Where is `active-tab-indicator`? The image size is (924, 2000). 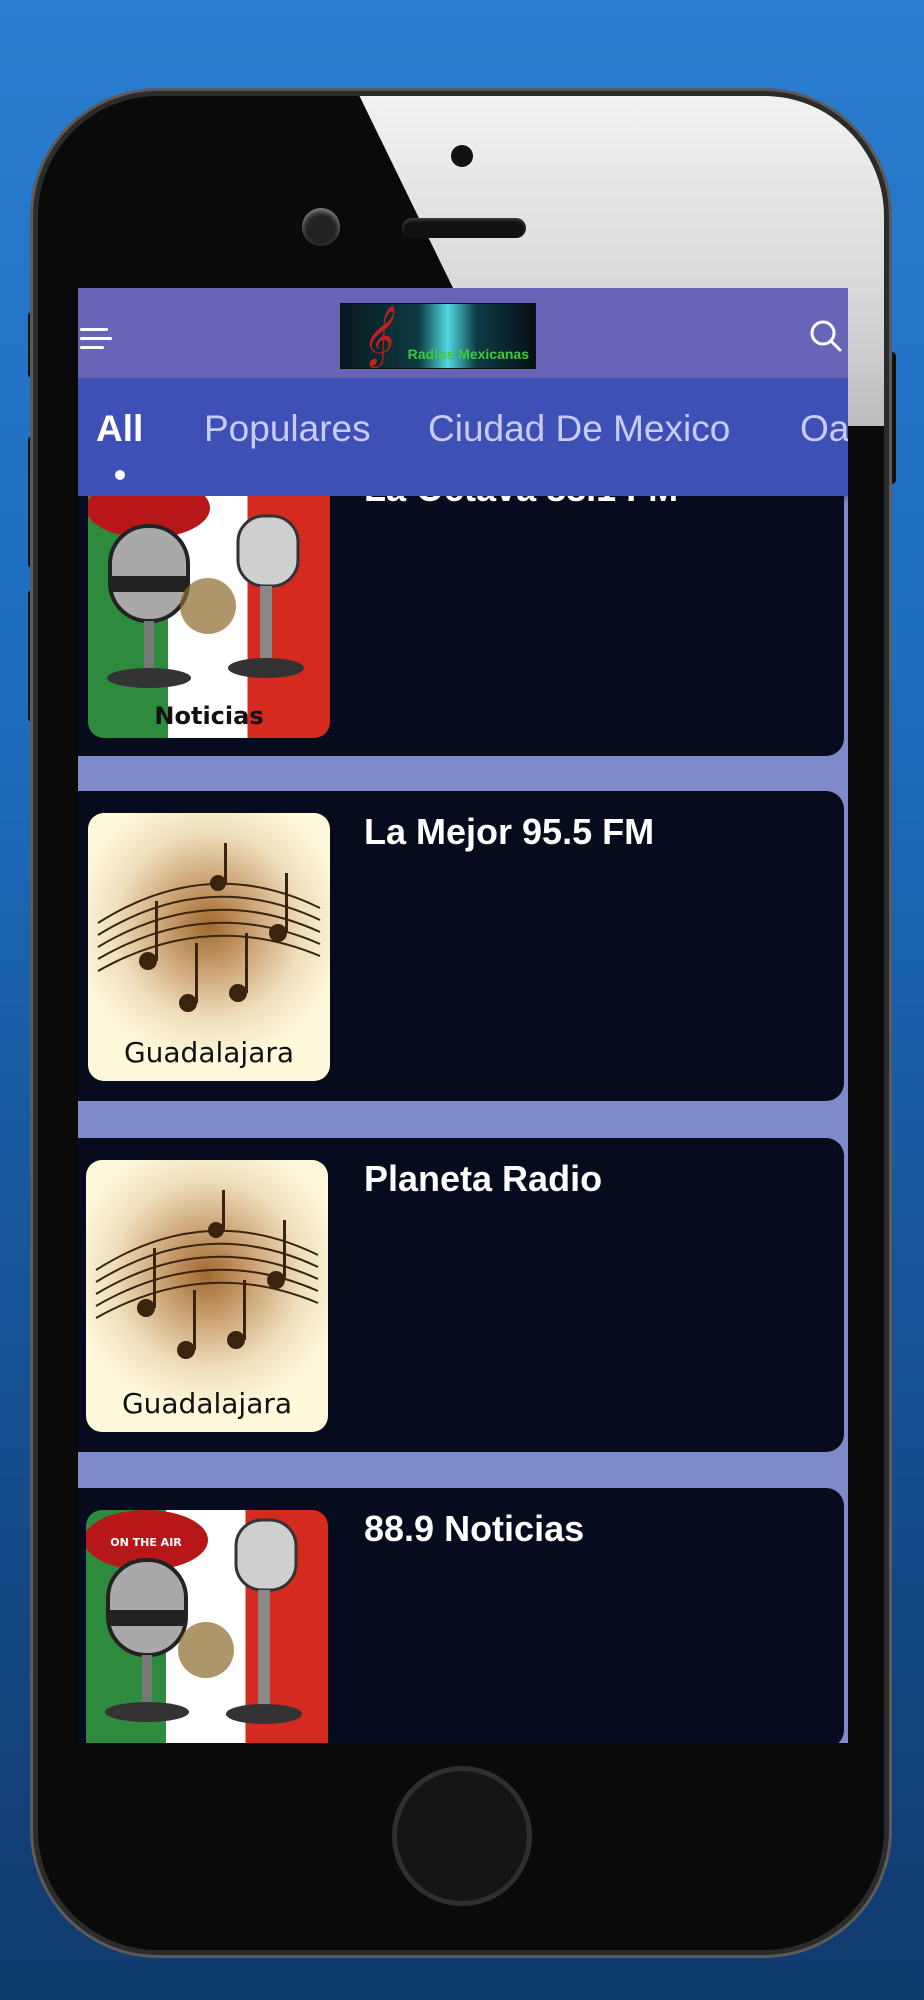 active-tab-indicator is located at coordinates (120, 475).